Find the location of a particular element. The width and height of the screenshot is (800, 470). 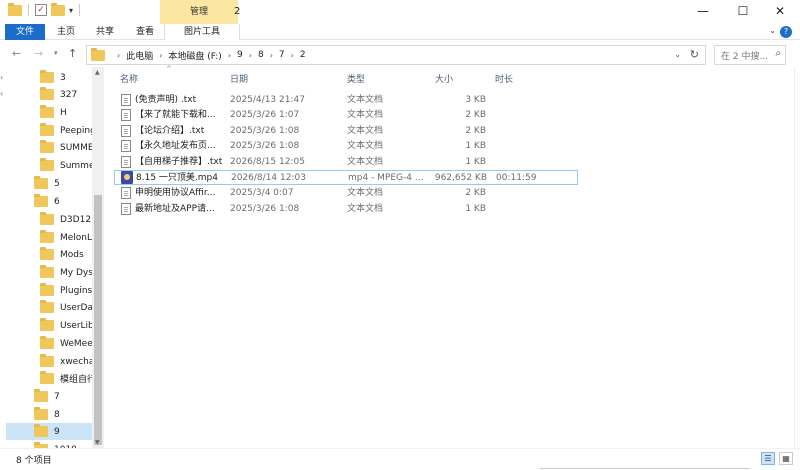

file-row: 【来了就能下载和... 2025/3/26 1:07 文本文档 2 KB is located at coordinates (346, 115).